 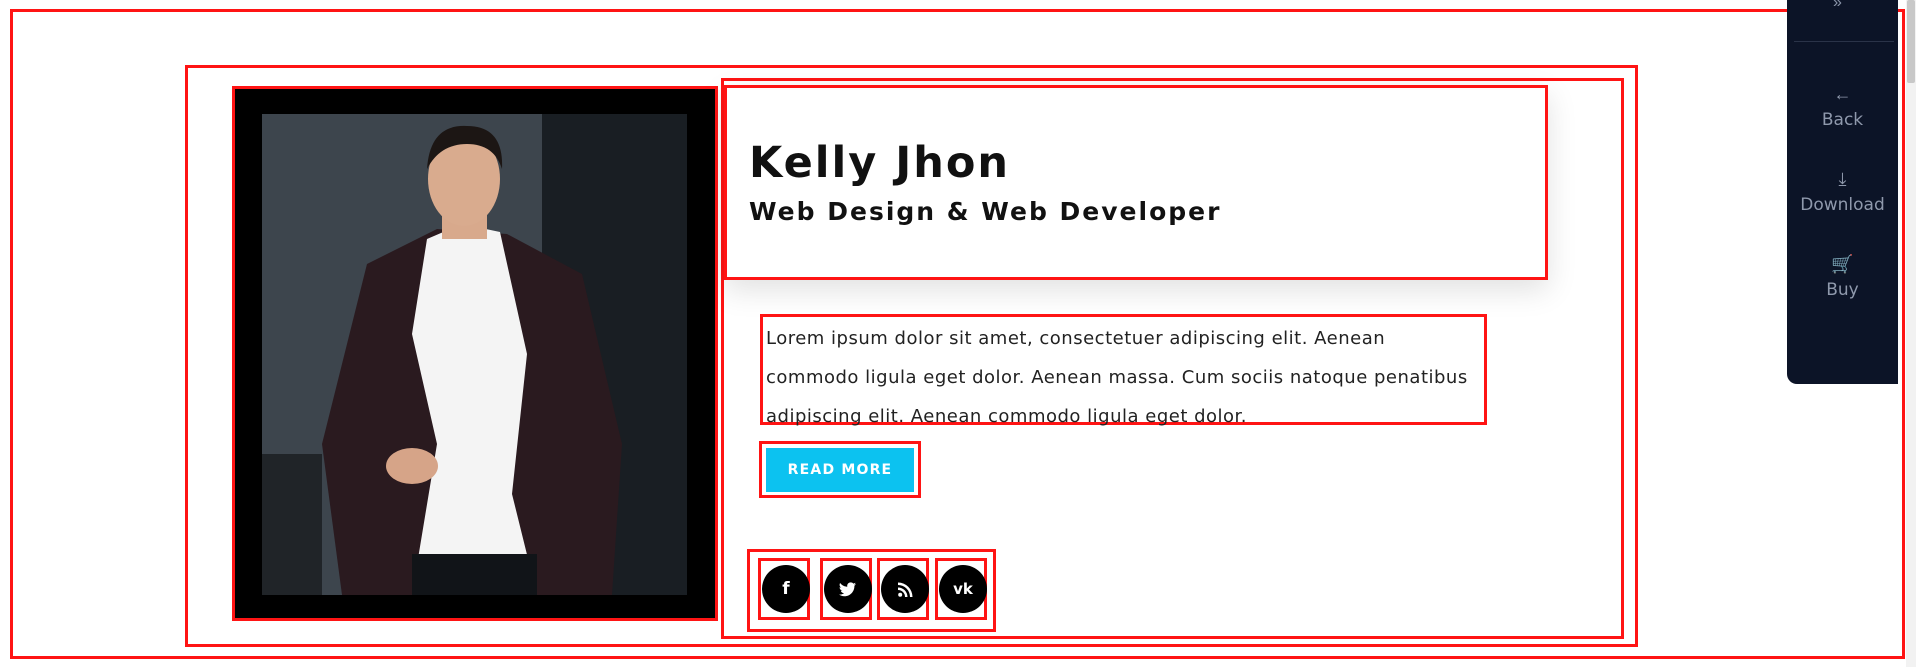 What do you see at coordinates (879, 163) in the screenshot?
I see `profile-name: Kelly Jhon` at bounding box center [879, 163].